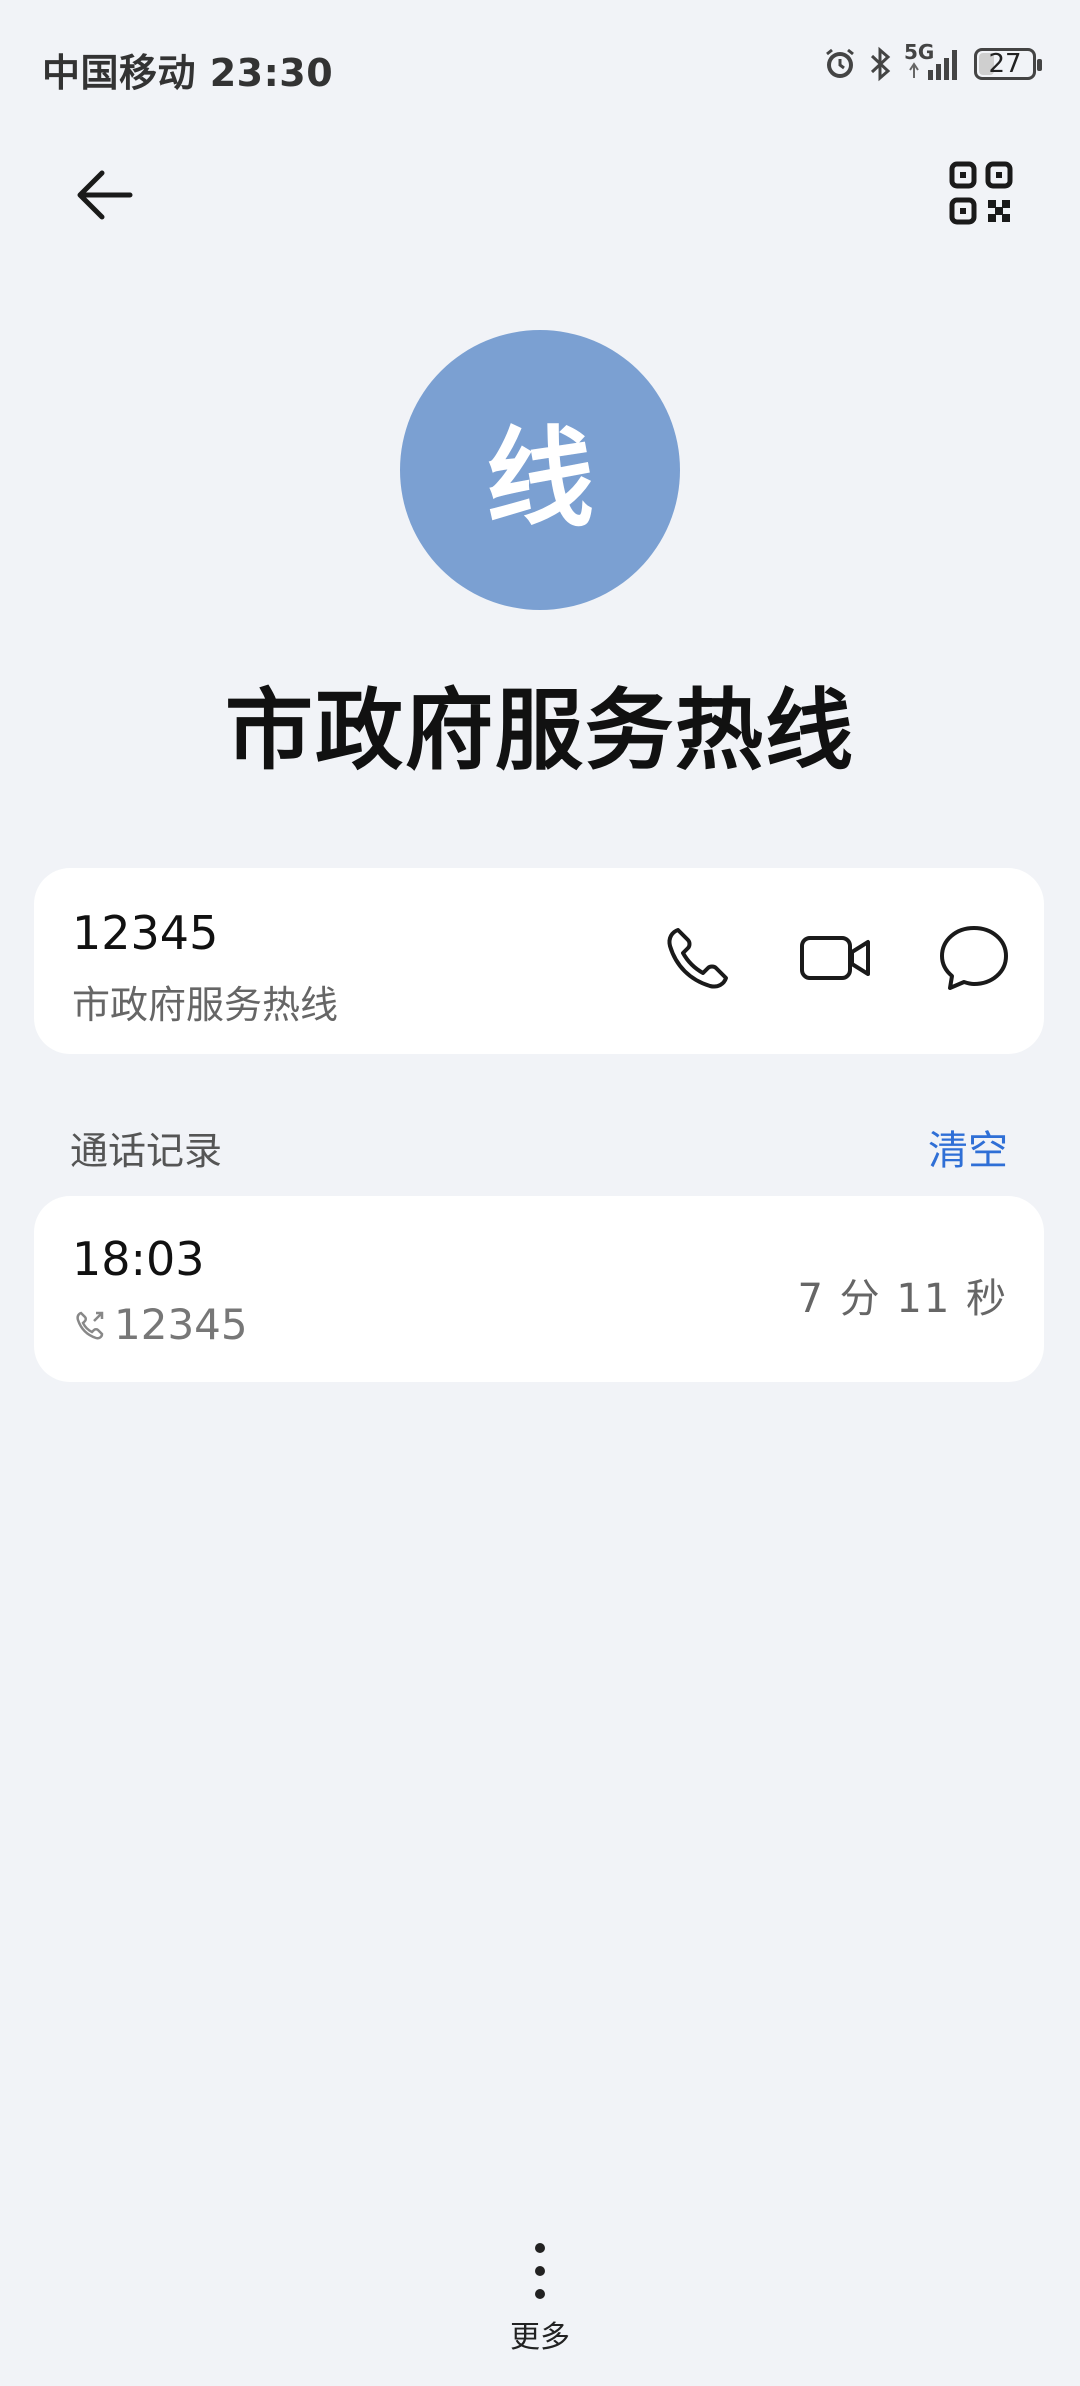 The width and height of the screenshot is (1080, 2386). Describe the element at coordinates (540, 2337) in the screenshot. I see `more-label: 更多` at that location.